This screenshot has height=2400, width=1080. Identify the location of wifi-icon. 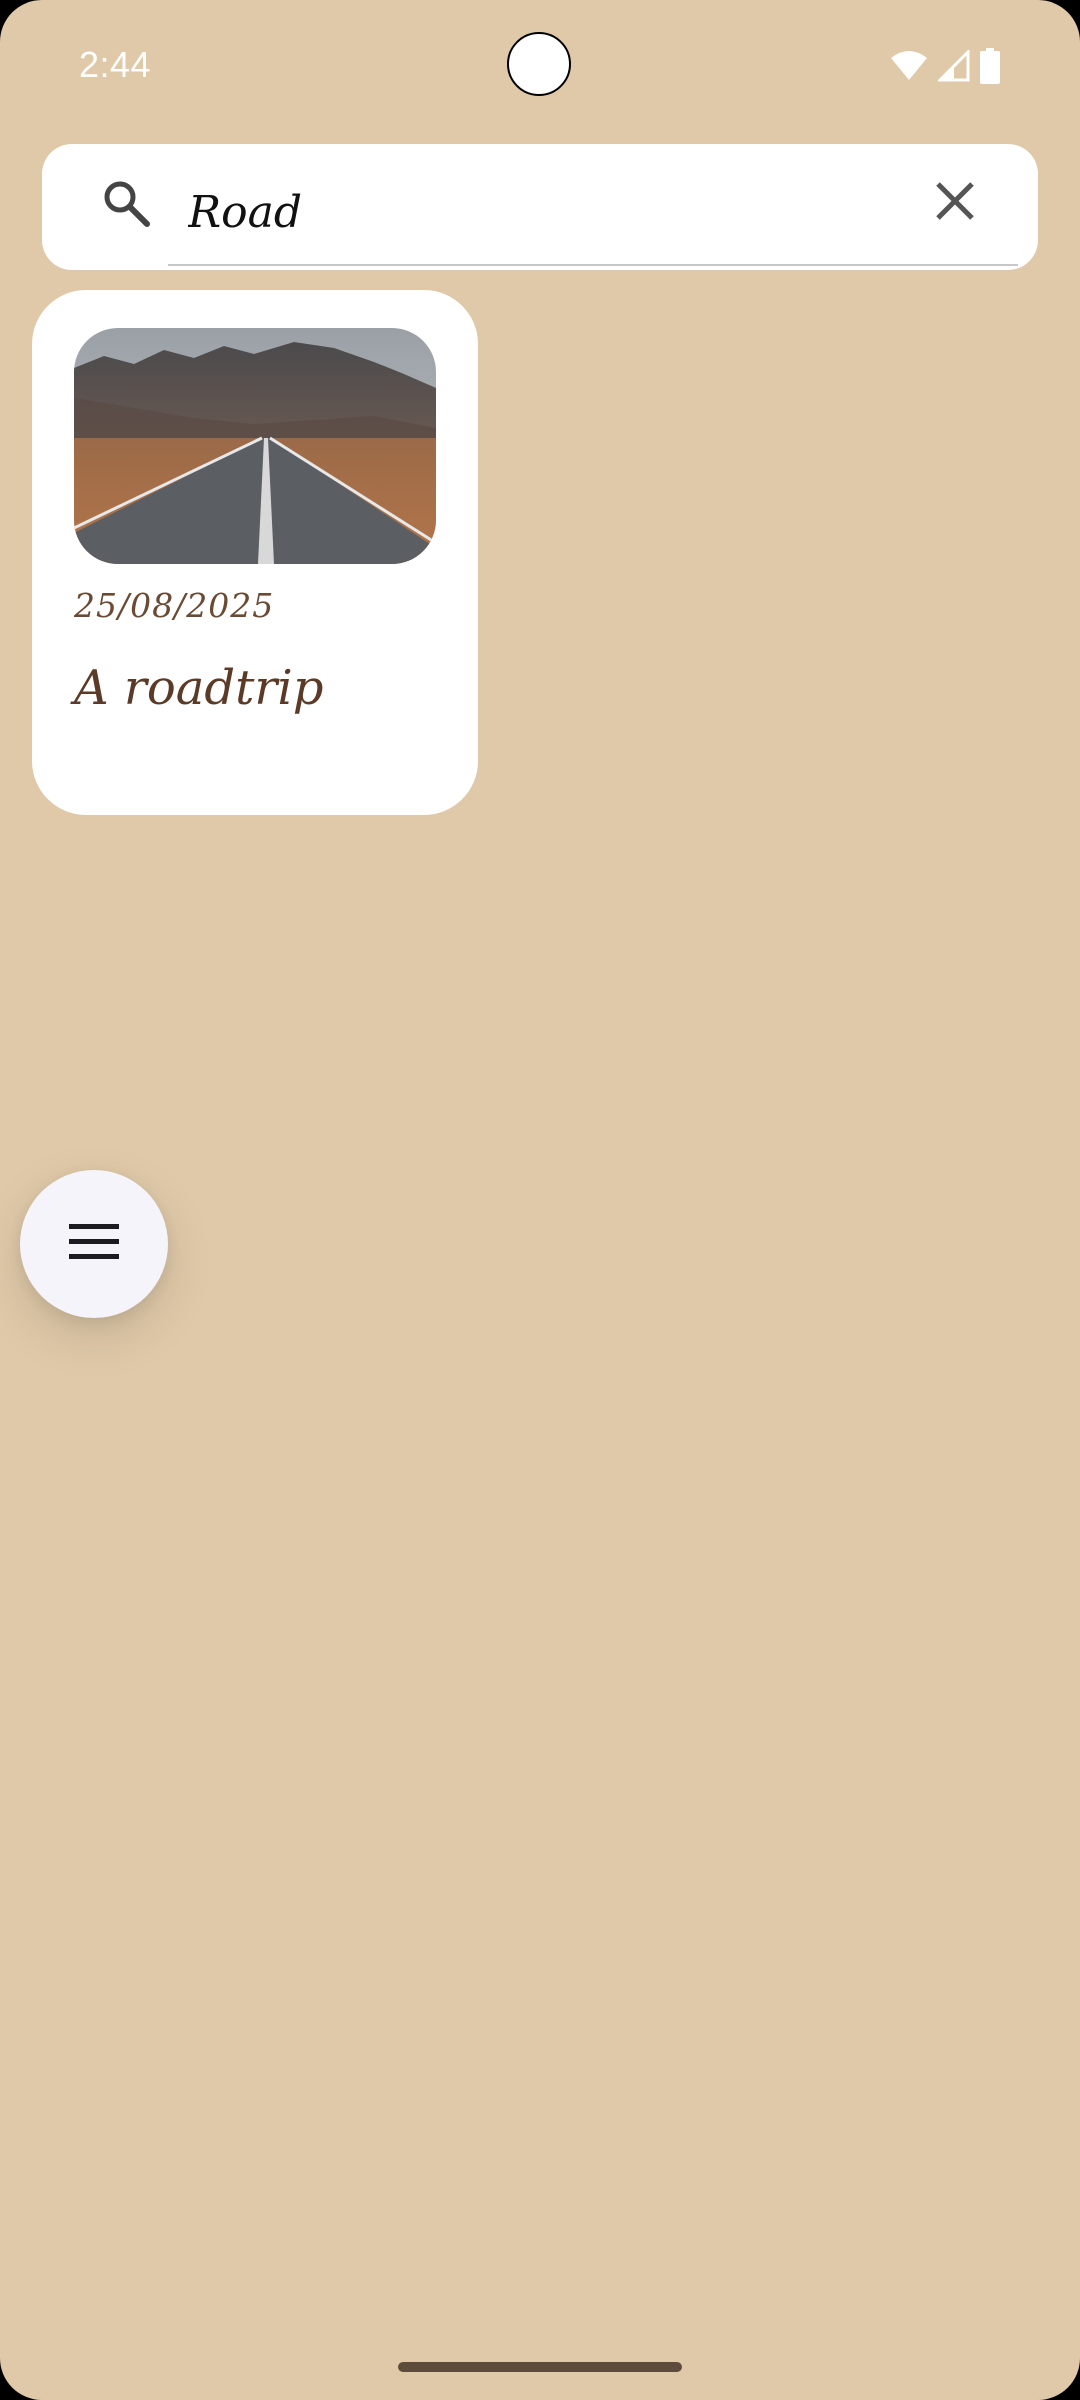
(909, 66).